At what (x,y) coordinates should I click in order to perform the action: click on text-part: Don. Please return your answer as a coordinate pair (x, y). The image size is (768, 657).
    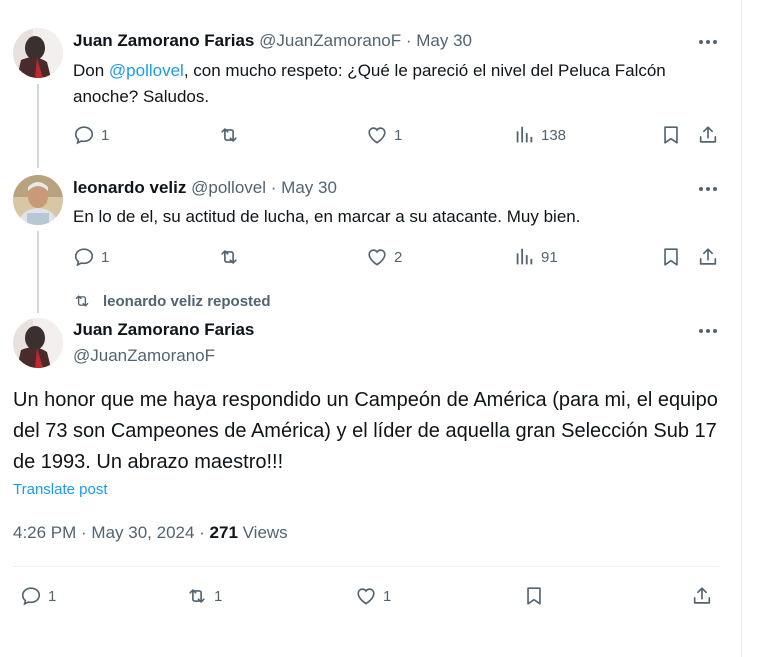
    Looking at the image, I should click on (91, 70).